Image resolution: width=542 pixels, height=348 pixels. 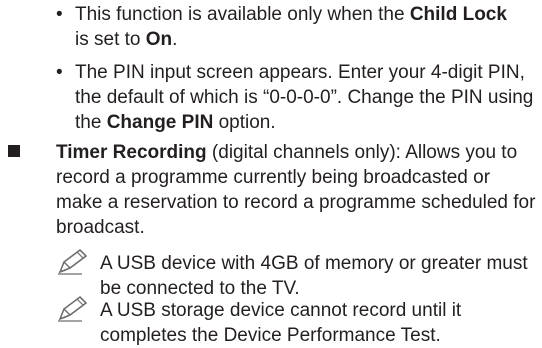 I want to click on item-title: Timer Recording, so click(x=131, y=152).